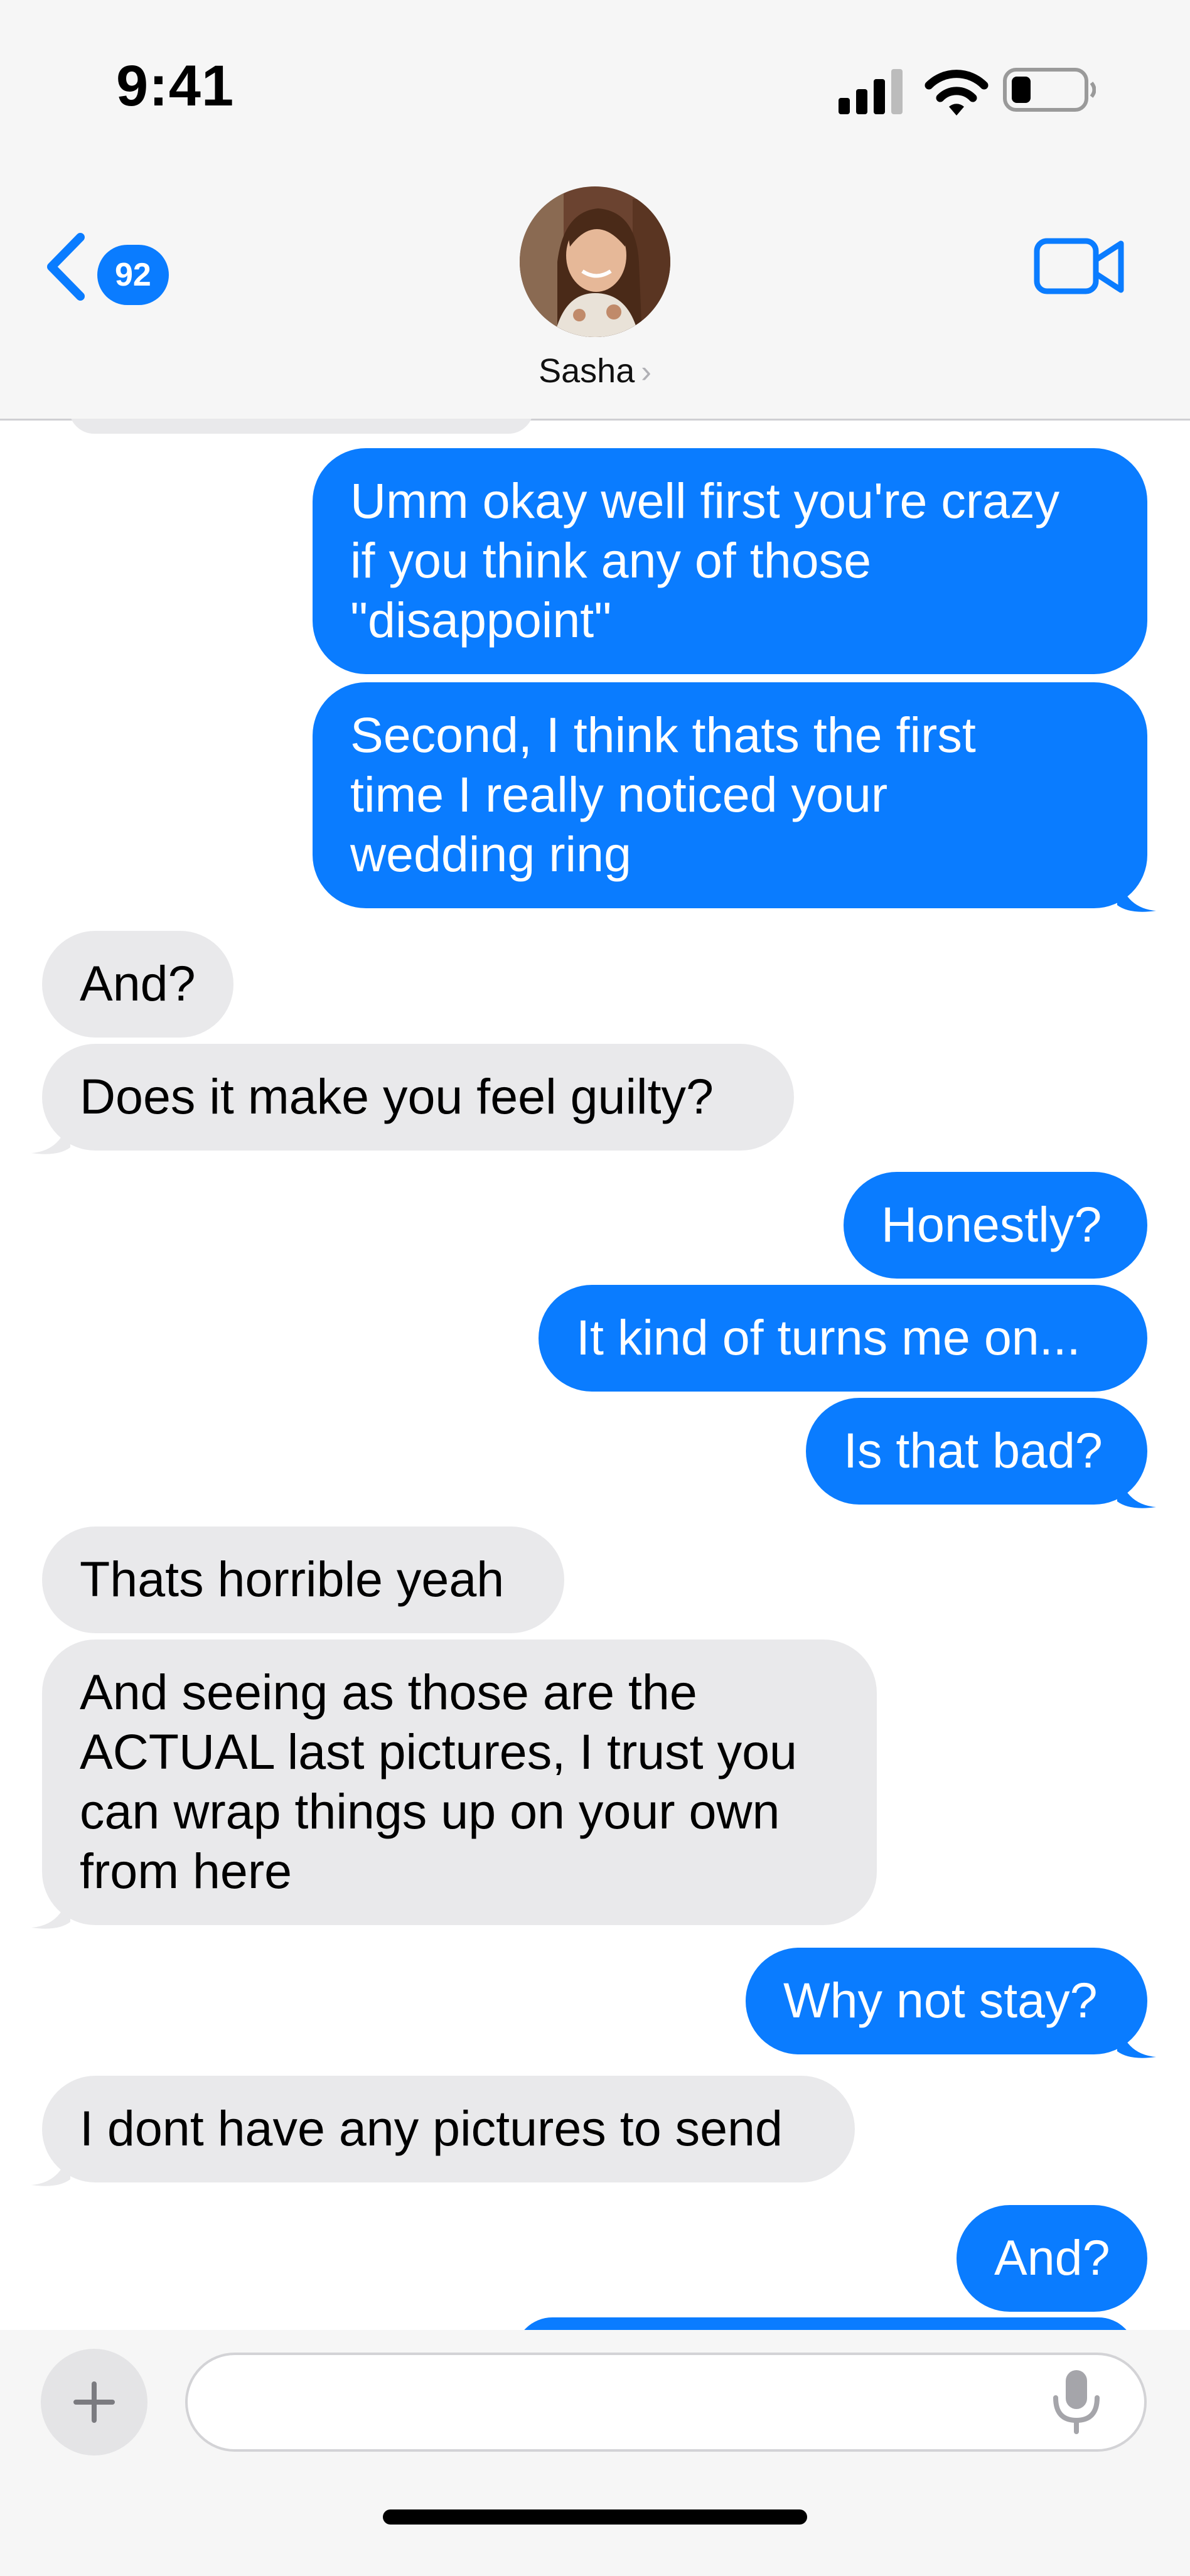 This screenshot has height=2576, width=1190. Describe the element at coordinates (175, 86) in the screenshot. I see `status-time: 9:41` at that location.